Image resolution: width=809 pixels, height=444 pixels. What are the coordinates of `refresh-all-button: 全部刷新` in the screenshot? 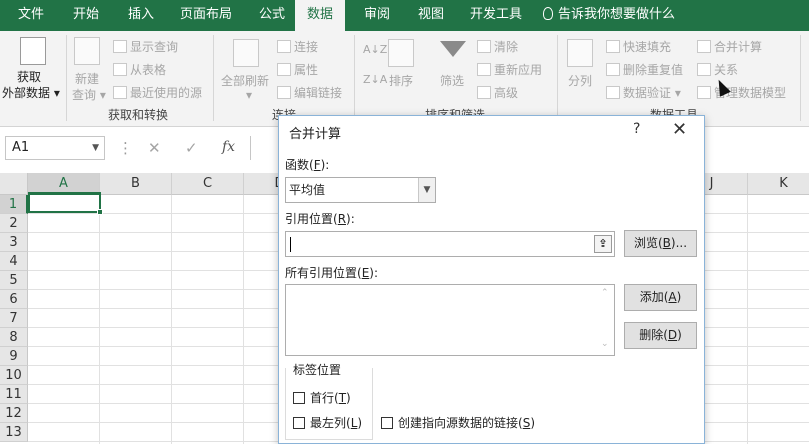 It's located at (245, 80).